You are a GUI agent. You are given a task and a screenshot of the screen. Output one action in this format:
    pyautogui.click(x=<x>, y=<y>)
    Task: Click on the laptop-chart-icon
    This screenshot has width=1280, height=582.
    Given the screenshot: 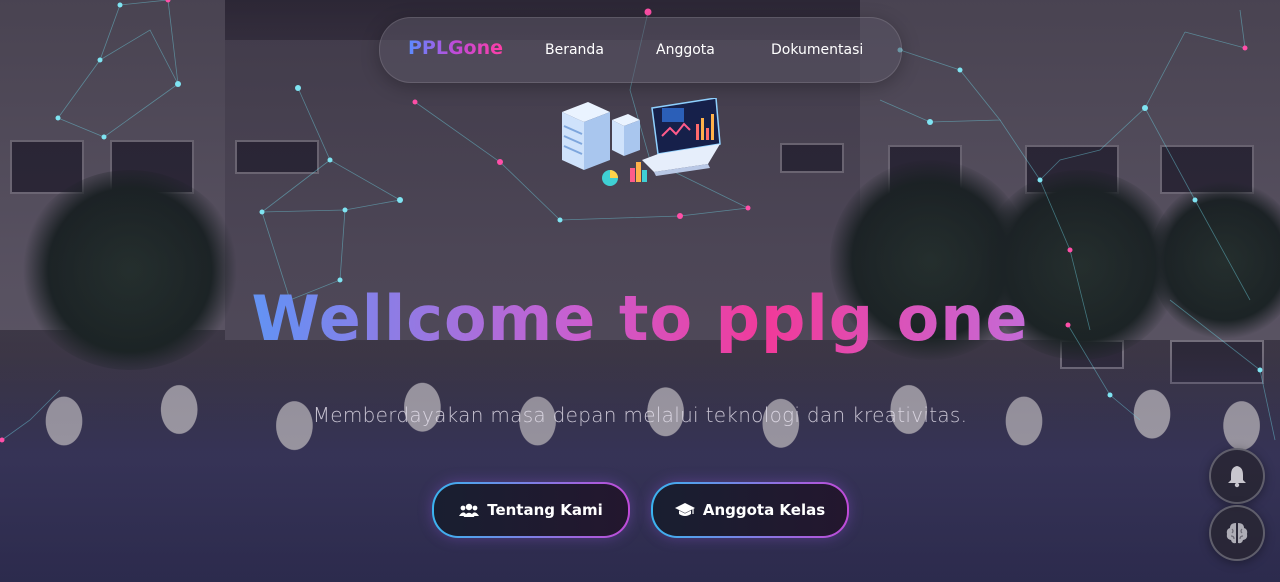 What is the action you would take?
    pyautogui.click(x=681, y=137)
    